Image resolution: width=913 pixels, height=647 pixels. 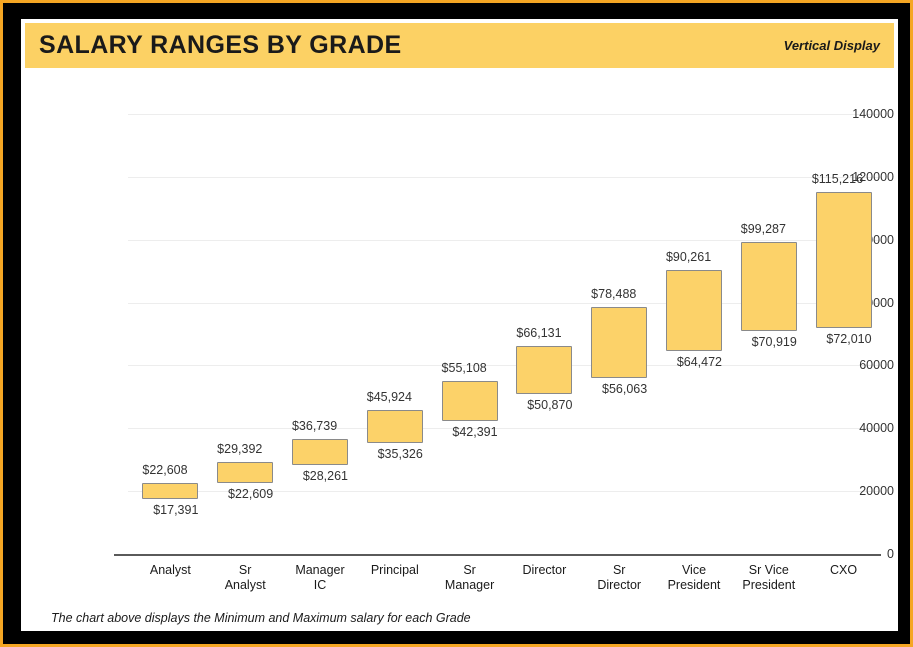 What do you see at coordinates (619, 577) in the screenshot?
I see `x-axis-category-label: Sr Director` at bounding box center [619, 577].